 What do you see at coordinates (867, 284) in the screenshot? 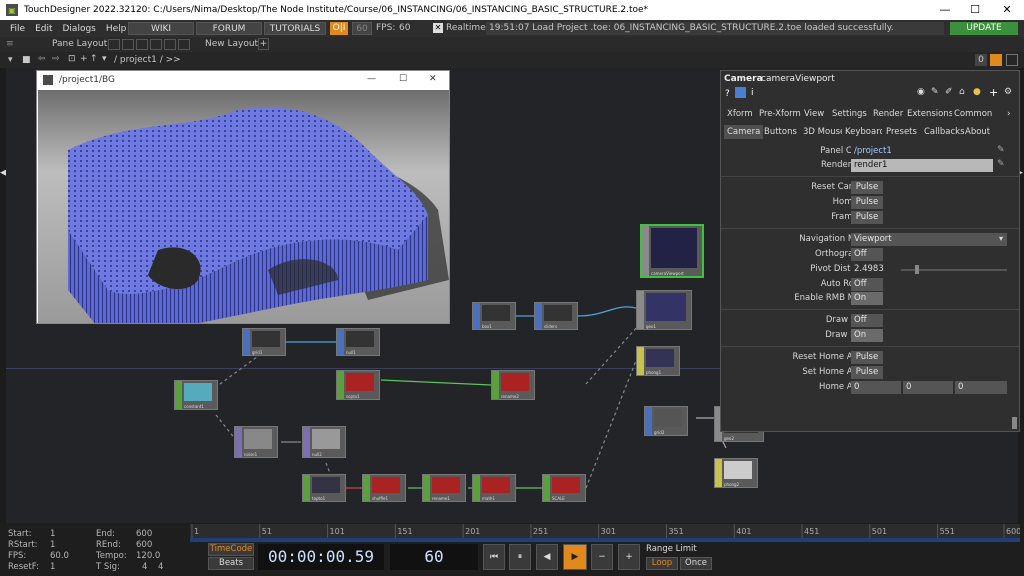
I see `auto-rotate-toggle: Off` at bounding box center [867, 284].